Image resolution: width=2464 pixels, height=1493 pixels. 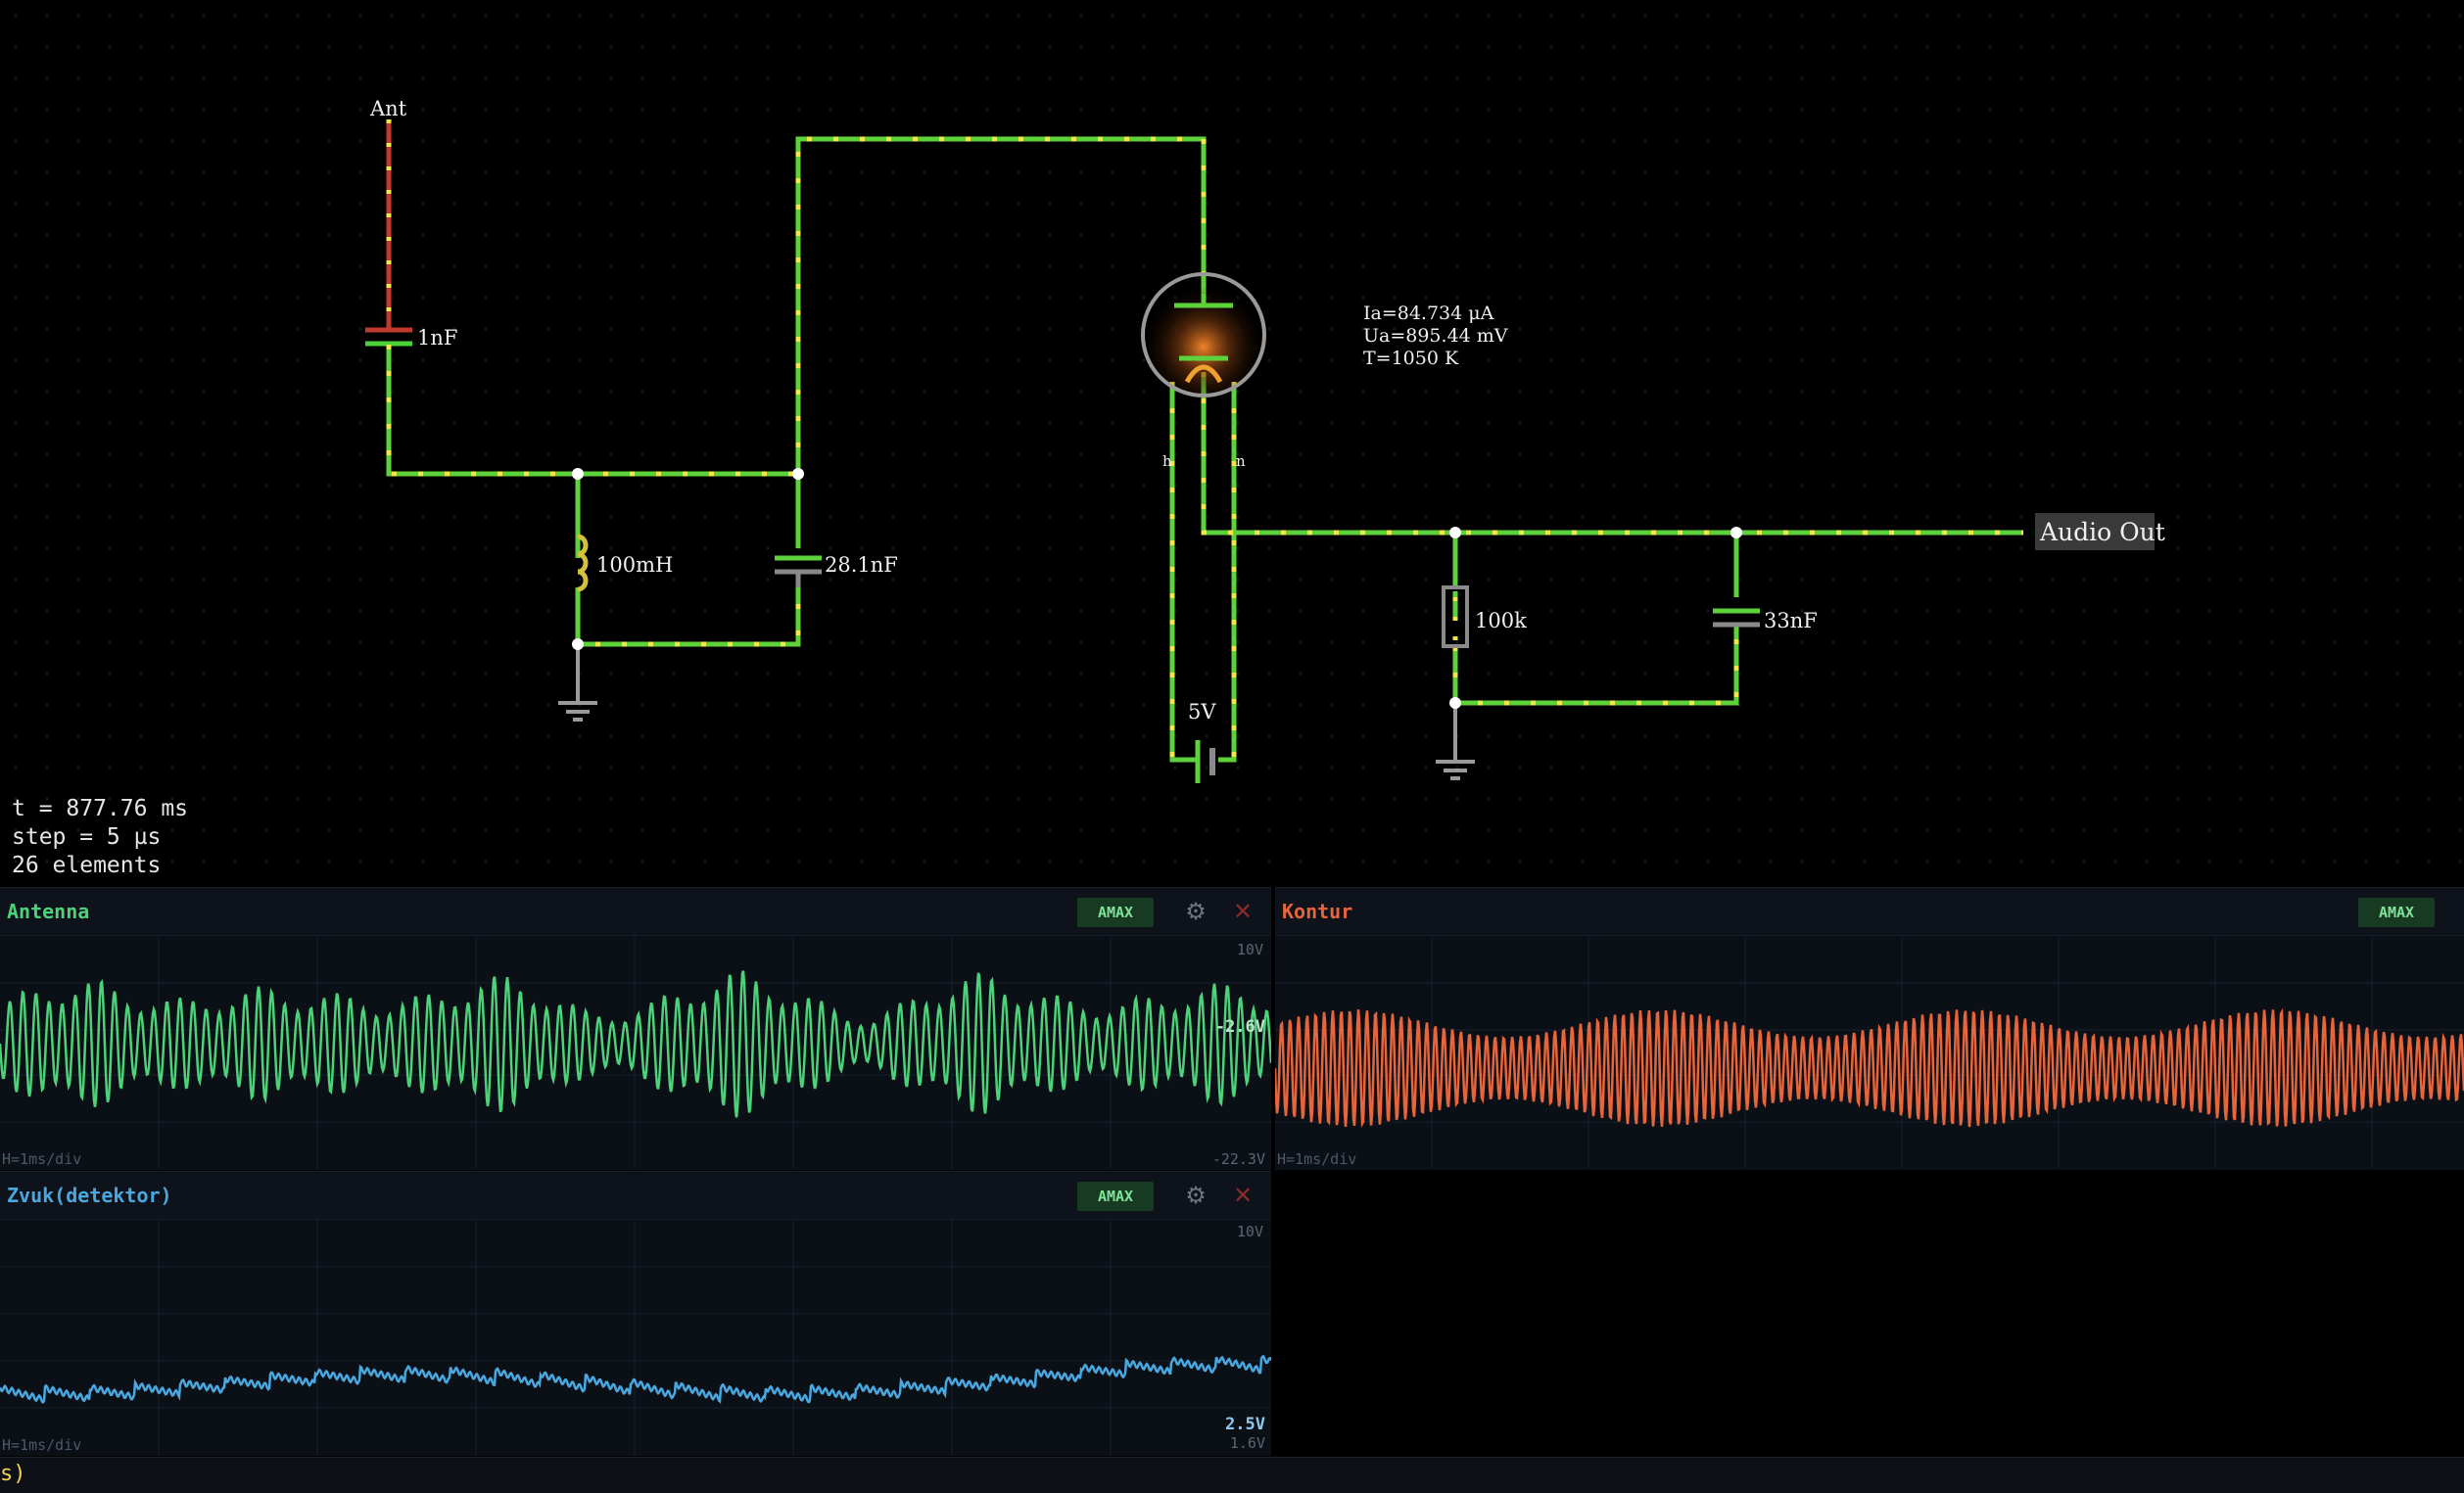 What do you see at coordinates (1205, 761) in the screenshot?
I see `battery-5v` at bounding box center [1205, 761].